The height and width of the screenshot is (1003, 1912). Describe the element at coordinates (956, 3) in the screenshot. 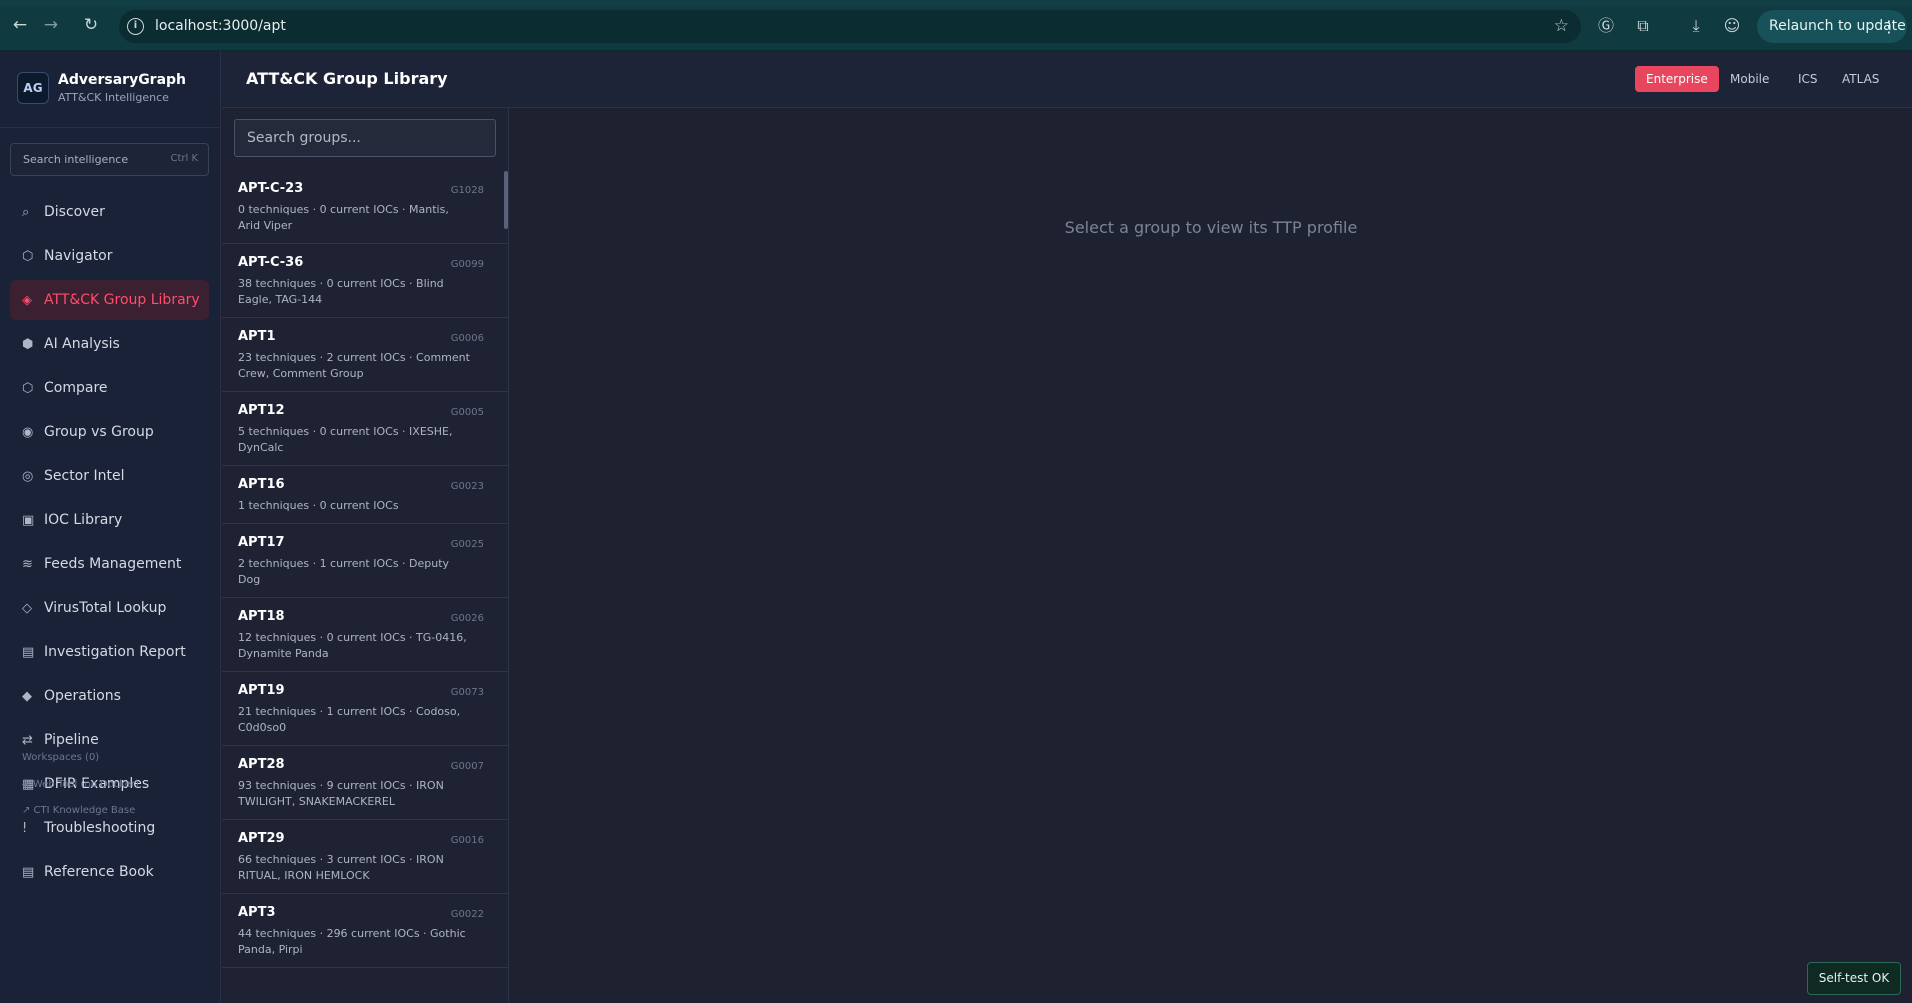

I see `tab-strip` at that location.